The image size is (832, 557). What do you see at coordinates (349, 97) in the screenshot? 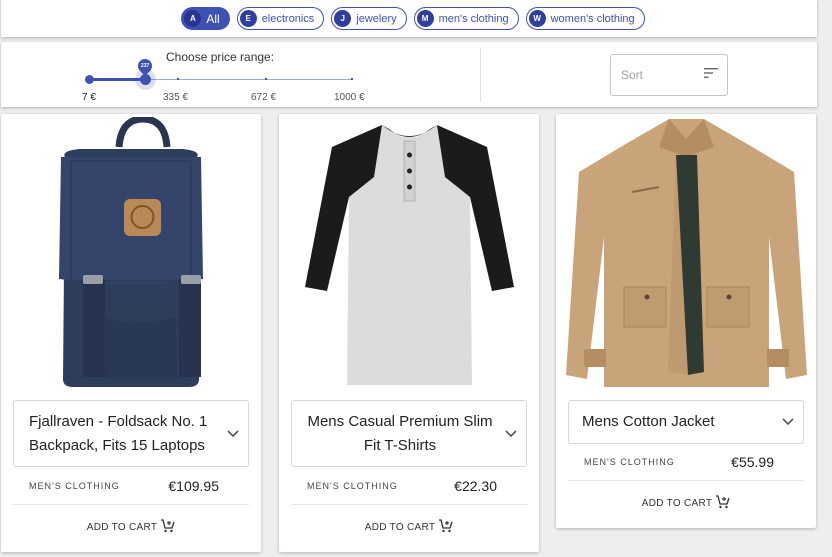
I see `tick-label: 1000 €` at bounding box center [349, 97].